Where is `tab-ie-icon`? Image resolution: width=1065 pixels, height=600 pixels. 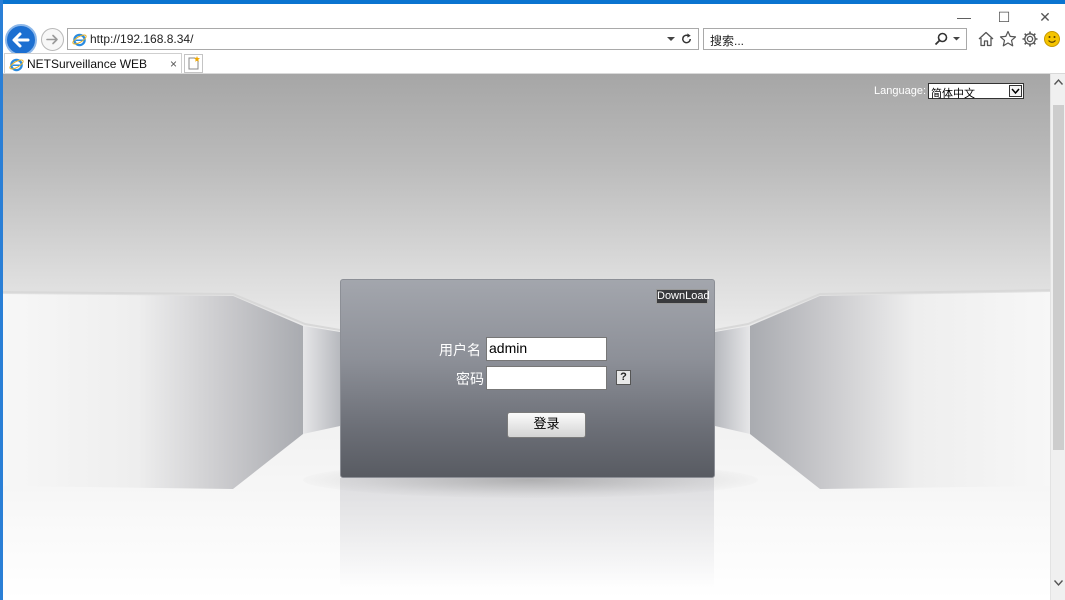 tab-ie-icon is located at coordinates (16, 65).